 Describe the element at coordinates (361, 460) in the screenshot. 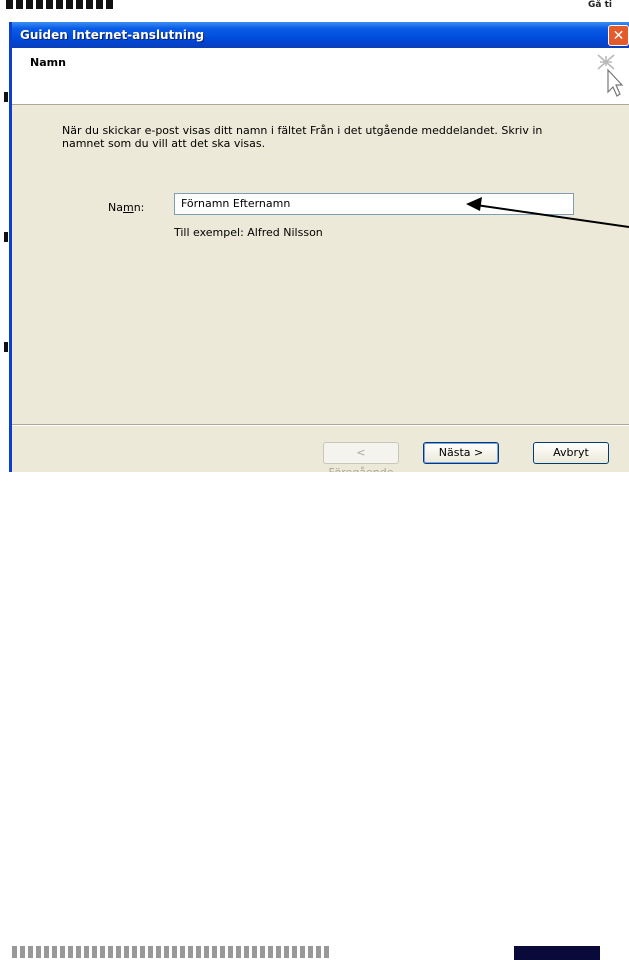

I see `back-button: < Föregående` at that location.